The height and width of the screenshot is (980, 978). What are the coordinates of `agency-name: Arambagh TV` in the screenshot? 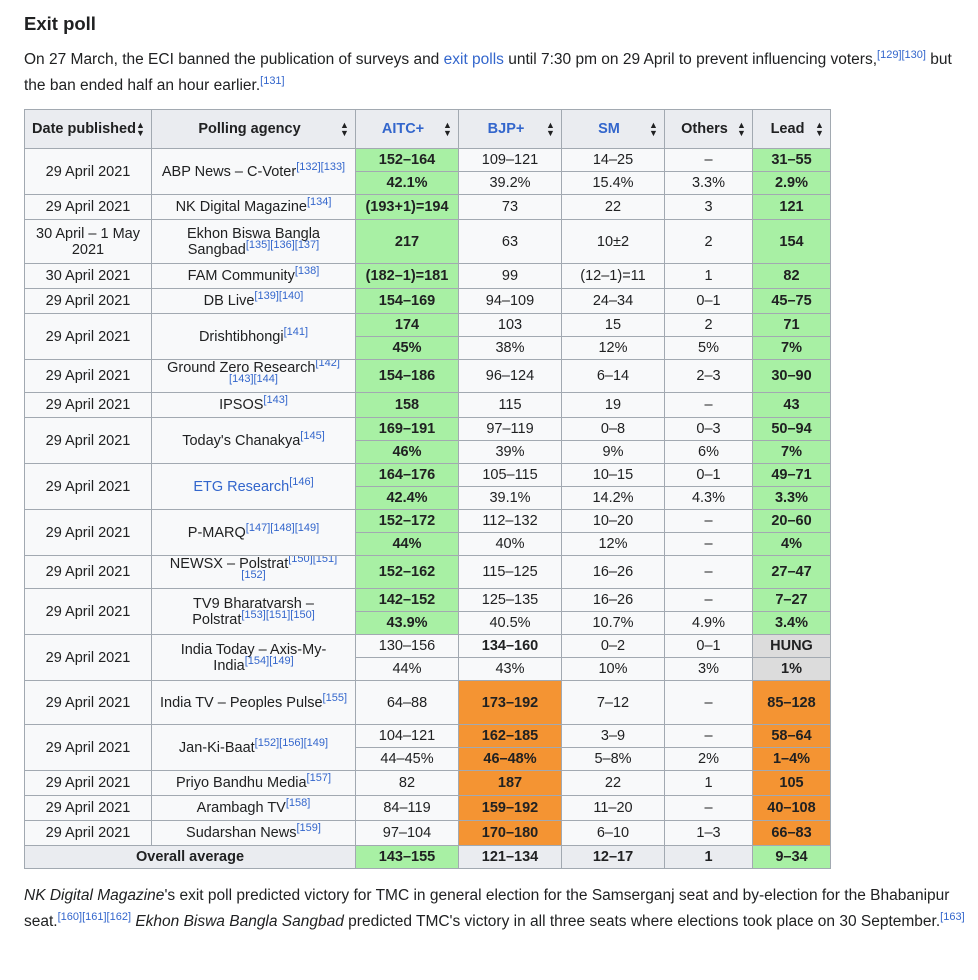 It's located at (241, 808).